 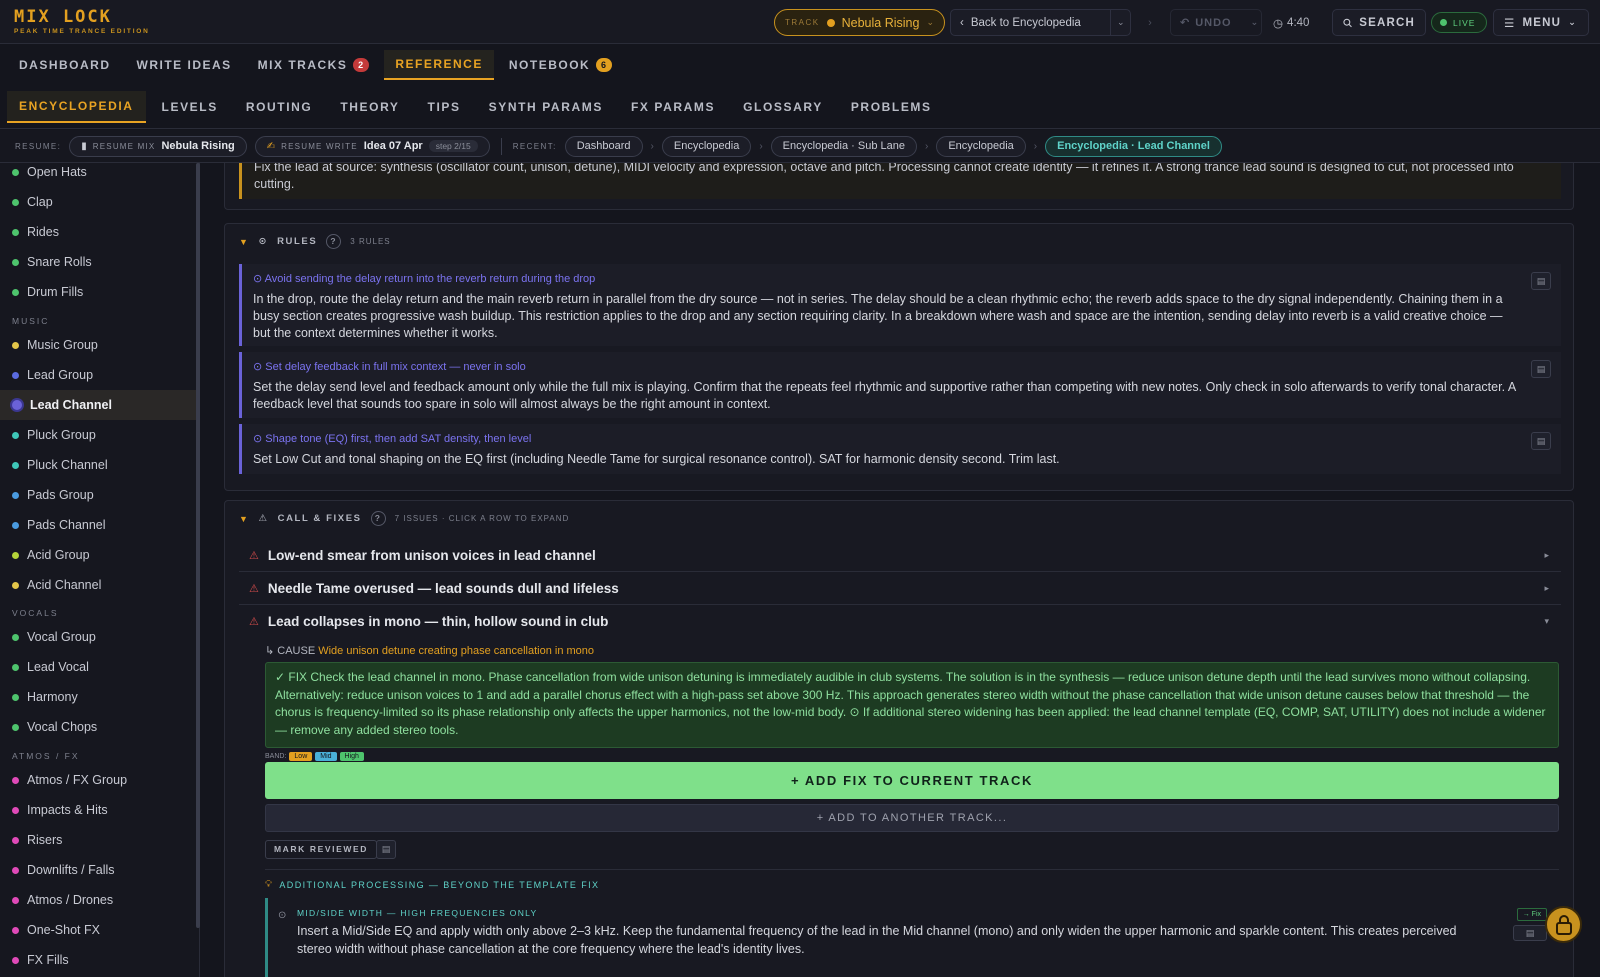 What do you see at coordinates (98, 960) in the screenshot?
I see `sidebar-item-fx-fills: FX Fills` at bounding box center [98, 960].